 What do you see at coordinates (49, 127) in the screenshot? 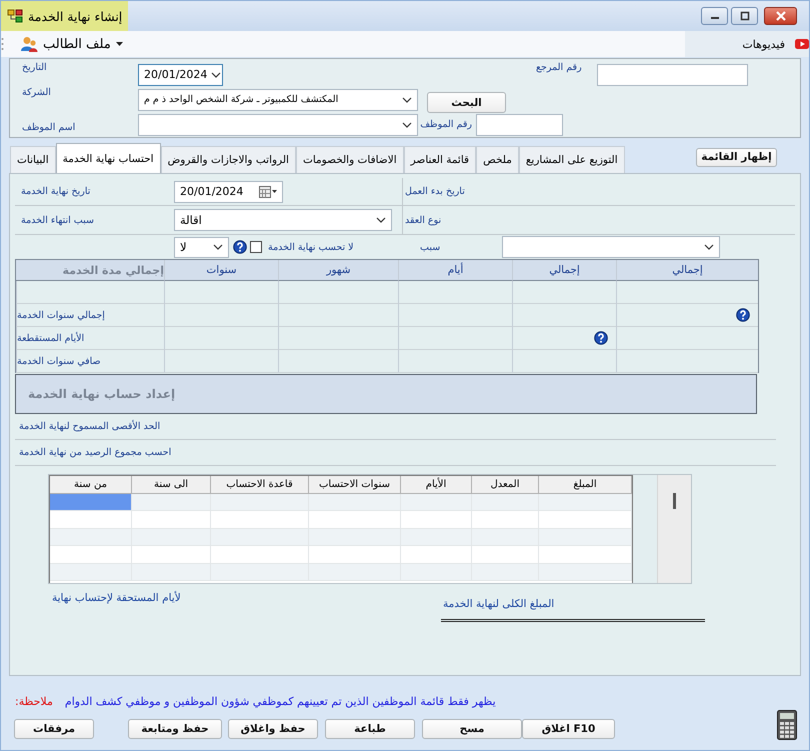
I see `field-label: اسم الموظف` at bounding box center [49, 127].